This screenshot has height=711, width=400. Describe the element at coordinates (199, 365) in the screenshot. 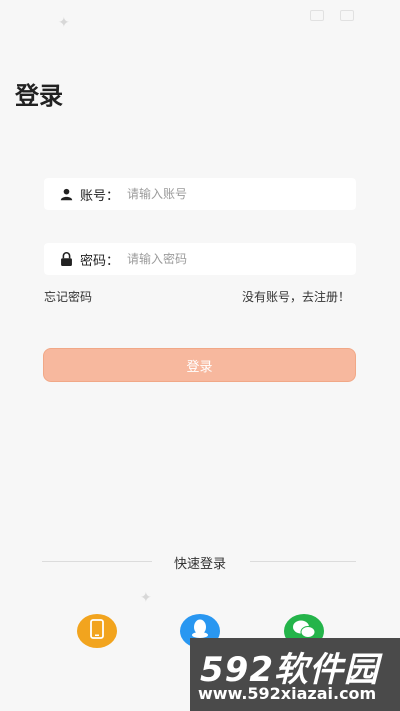

I see `login-button: 登录` at that location.